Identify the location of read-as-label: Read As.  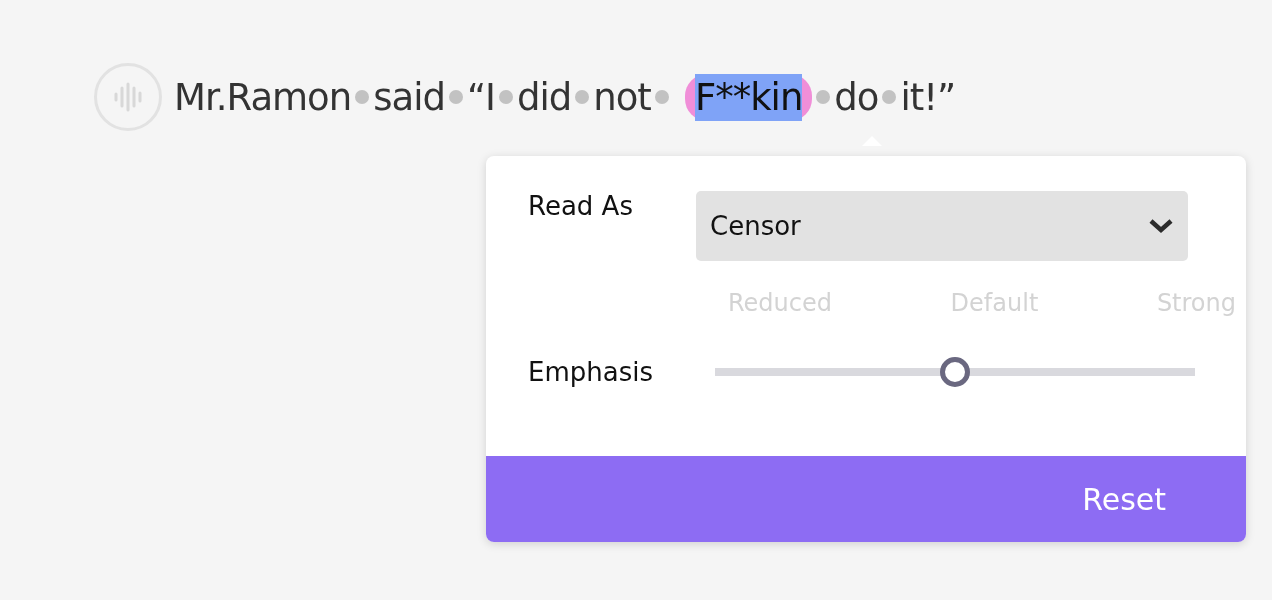
(581, 206).